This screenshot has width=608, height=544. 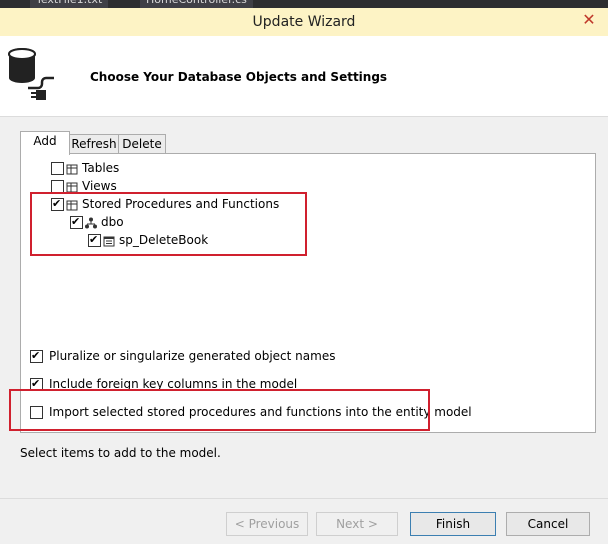 I want to click on title-bar: Update Wizard ✕, so click(x=304, y=22).